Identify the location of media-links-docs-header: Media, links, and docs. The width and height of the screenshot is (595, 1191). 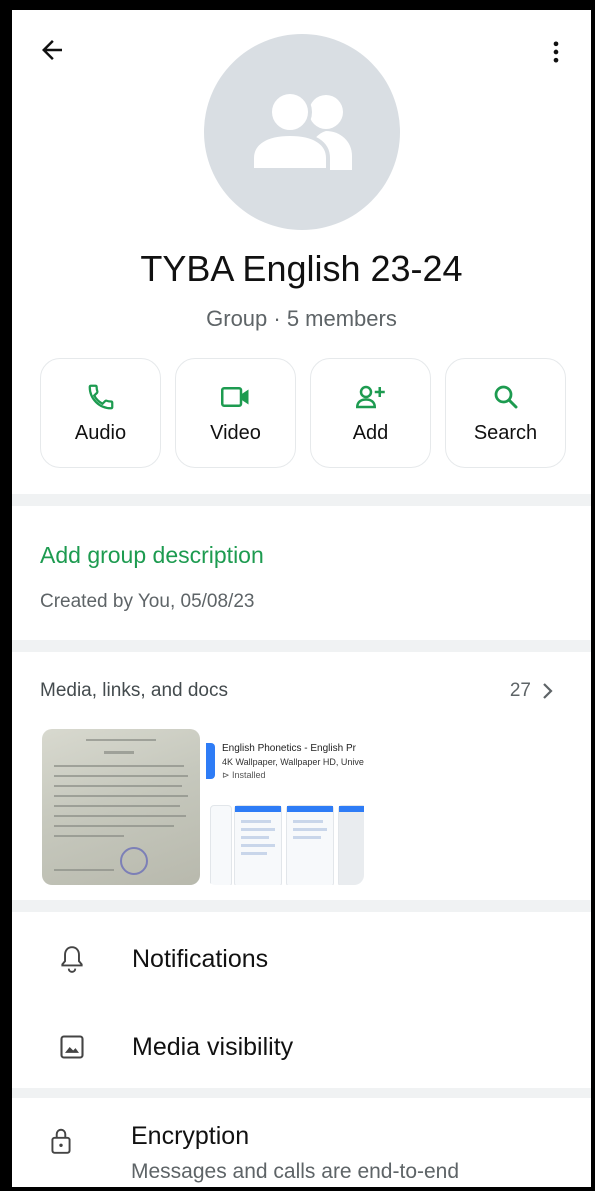
(134, 691).